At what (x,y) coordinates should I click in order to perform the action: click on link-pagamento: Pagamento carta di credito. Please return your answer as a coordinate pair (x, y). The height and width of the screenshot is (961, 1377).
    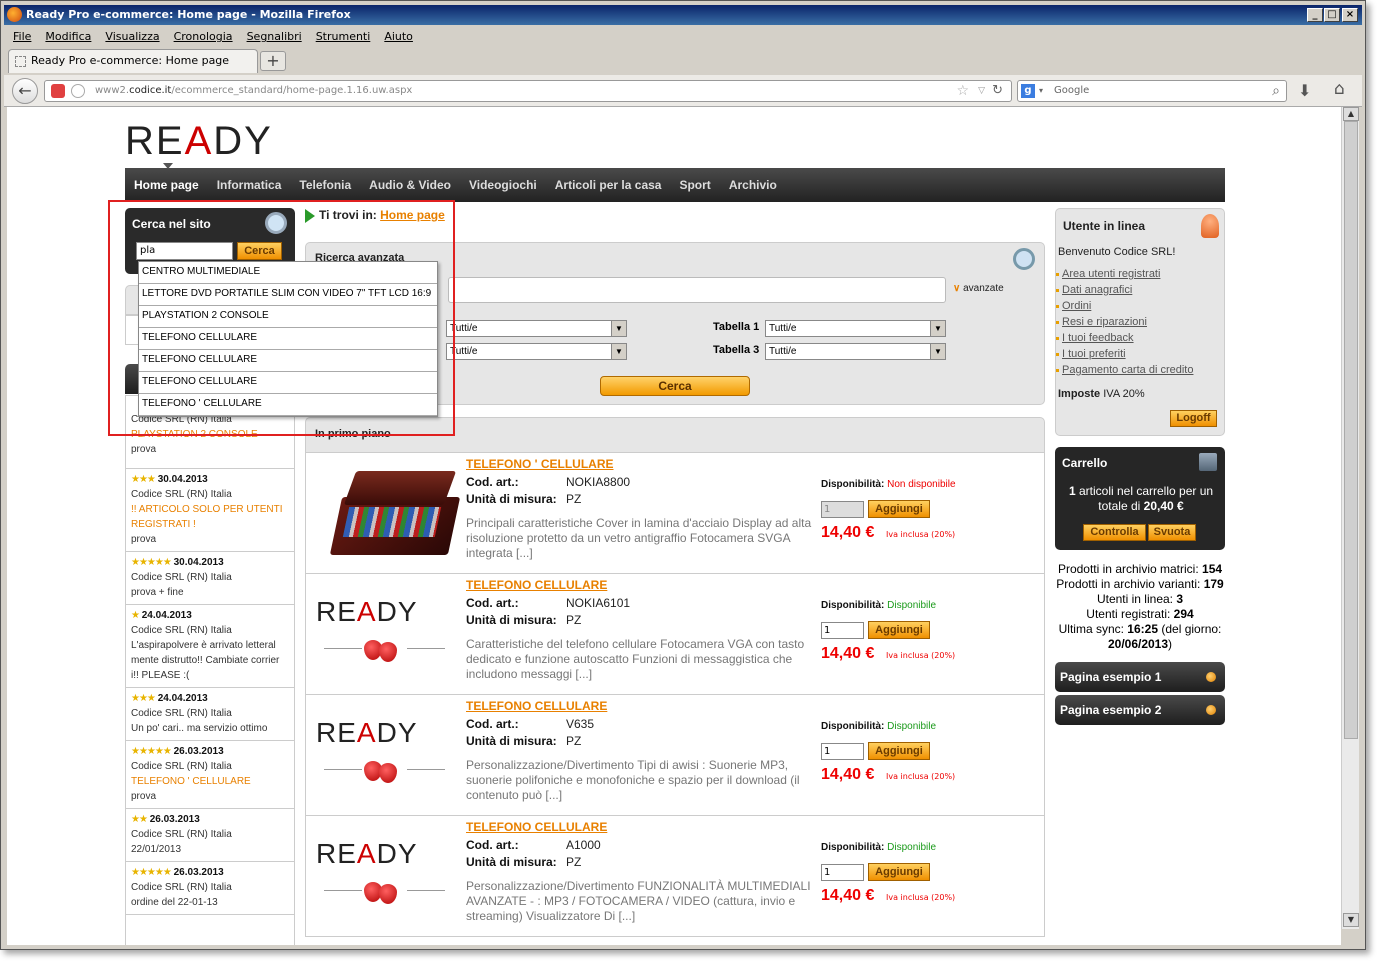
    Looking at the image, I should click on (1124, 370).